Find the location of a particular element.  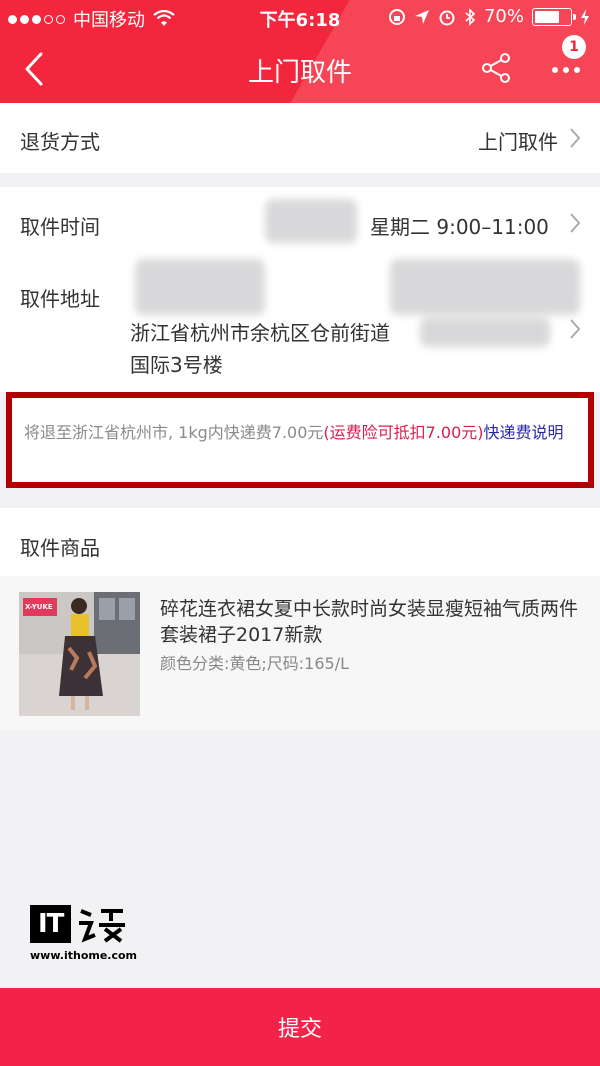

status-right: 70% is located at coordinates (489, 16).